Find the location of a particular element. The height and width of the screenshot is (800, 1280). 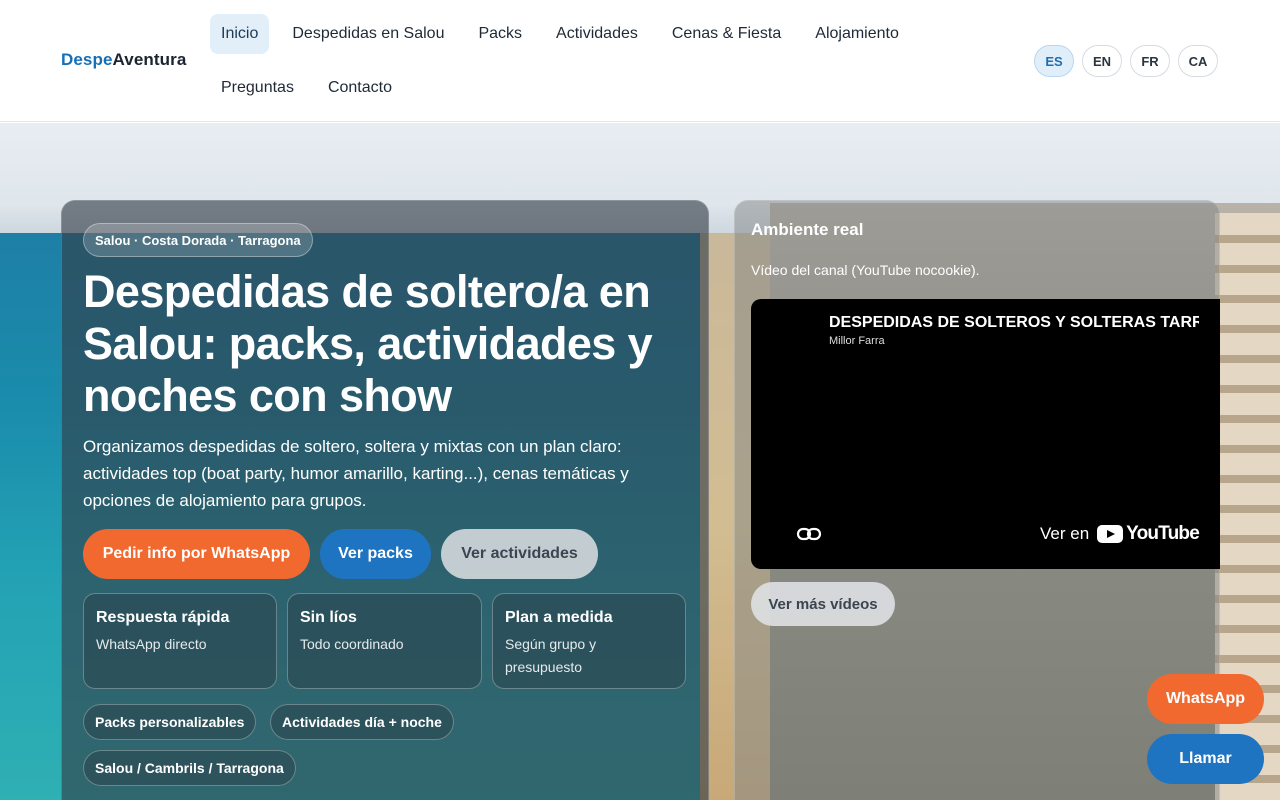

nav-item-packs: Packs is located at coordinates (500, 34).